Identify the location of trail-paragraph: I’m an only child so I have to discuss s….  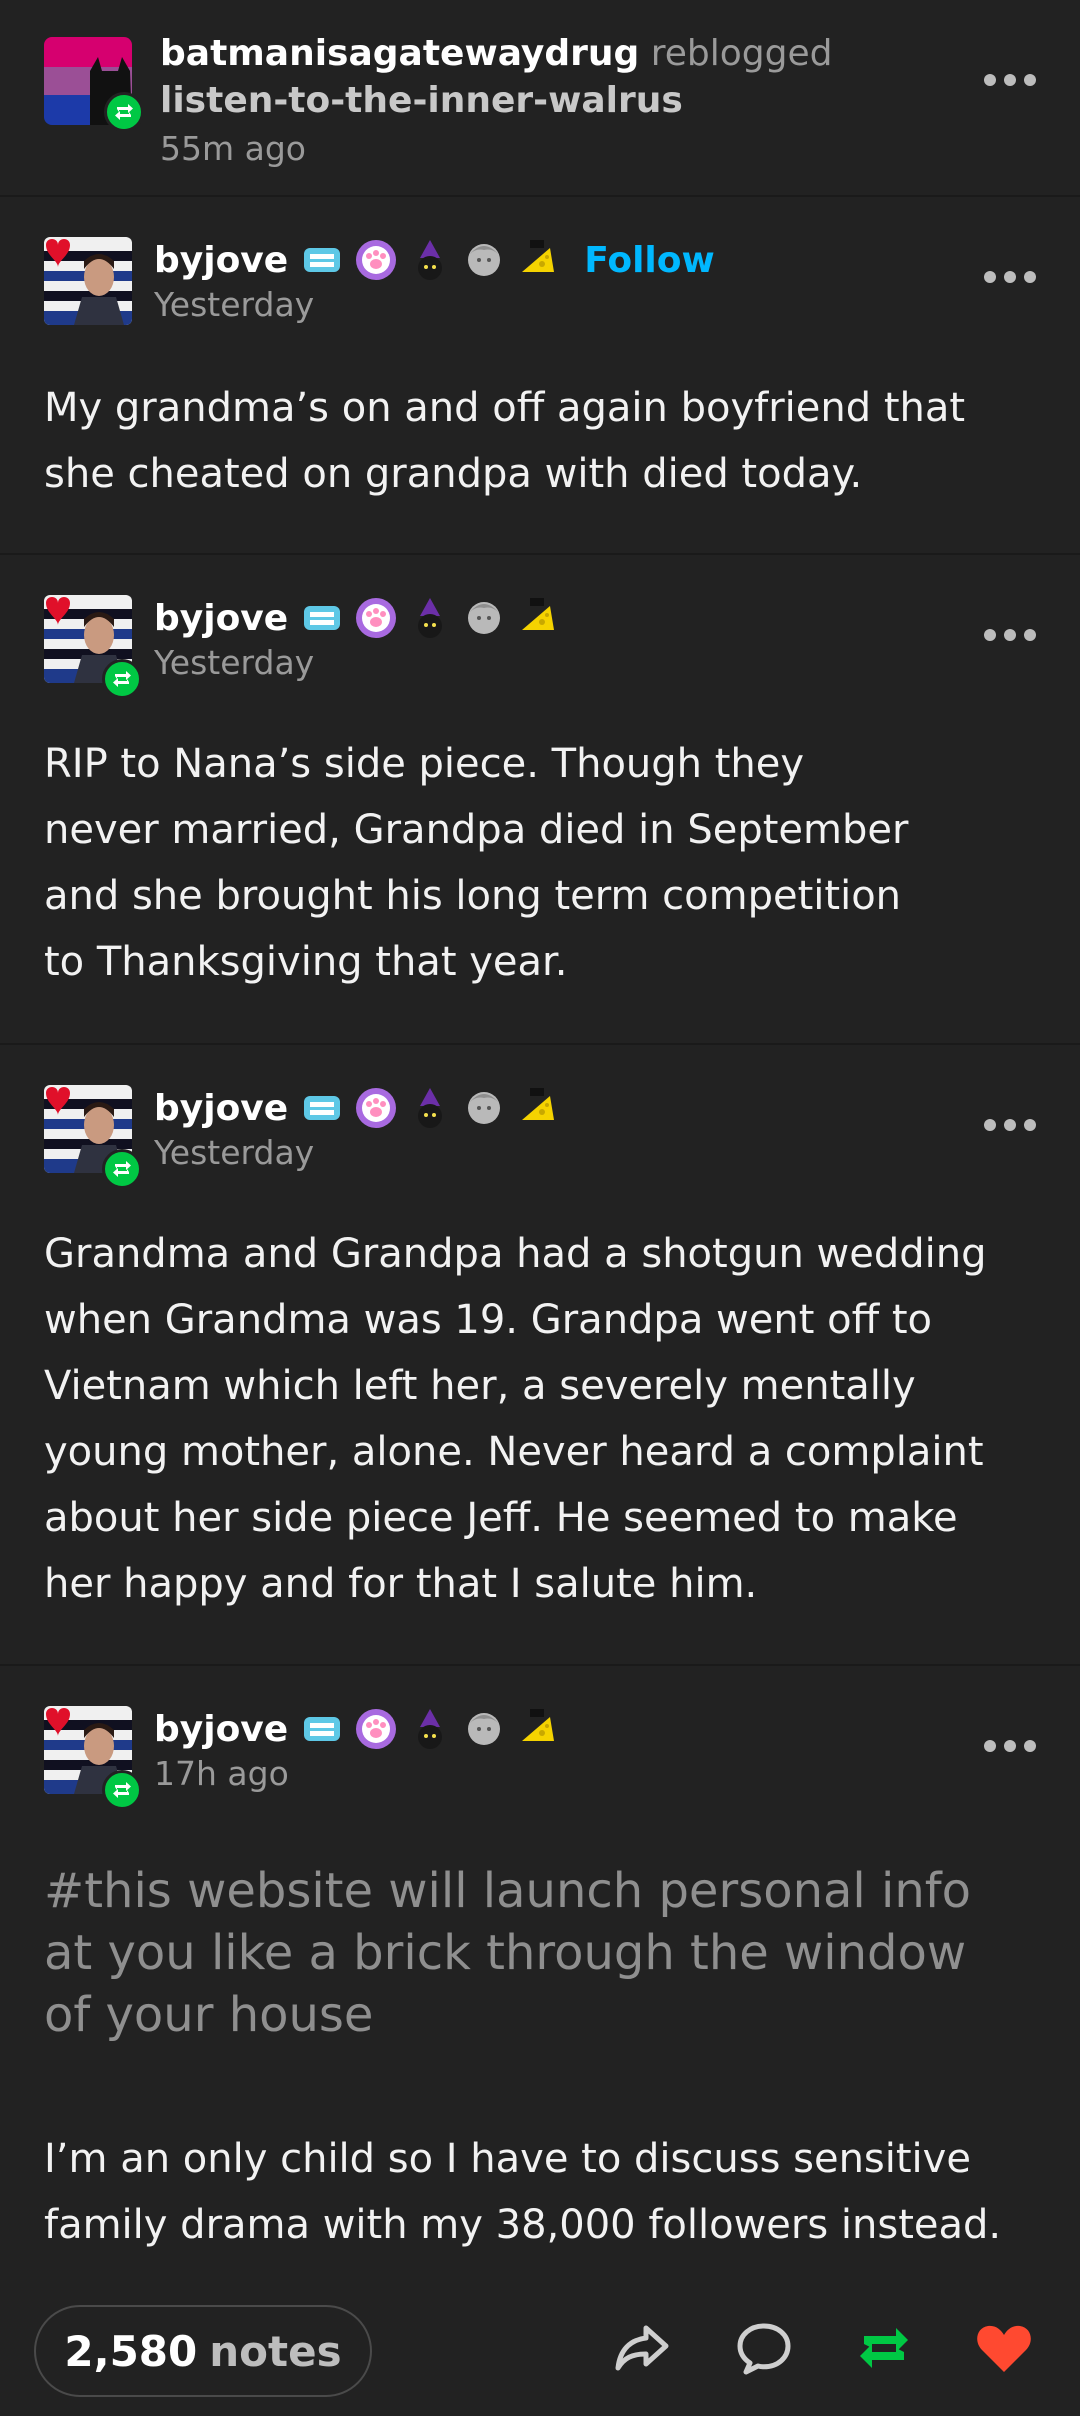
(523, 2192).